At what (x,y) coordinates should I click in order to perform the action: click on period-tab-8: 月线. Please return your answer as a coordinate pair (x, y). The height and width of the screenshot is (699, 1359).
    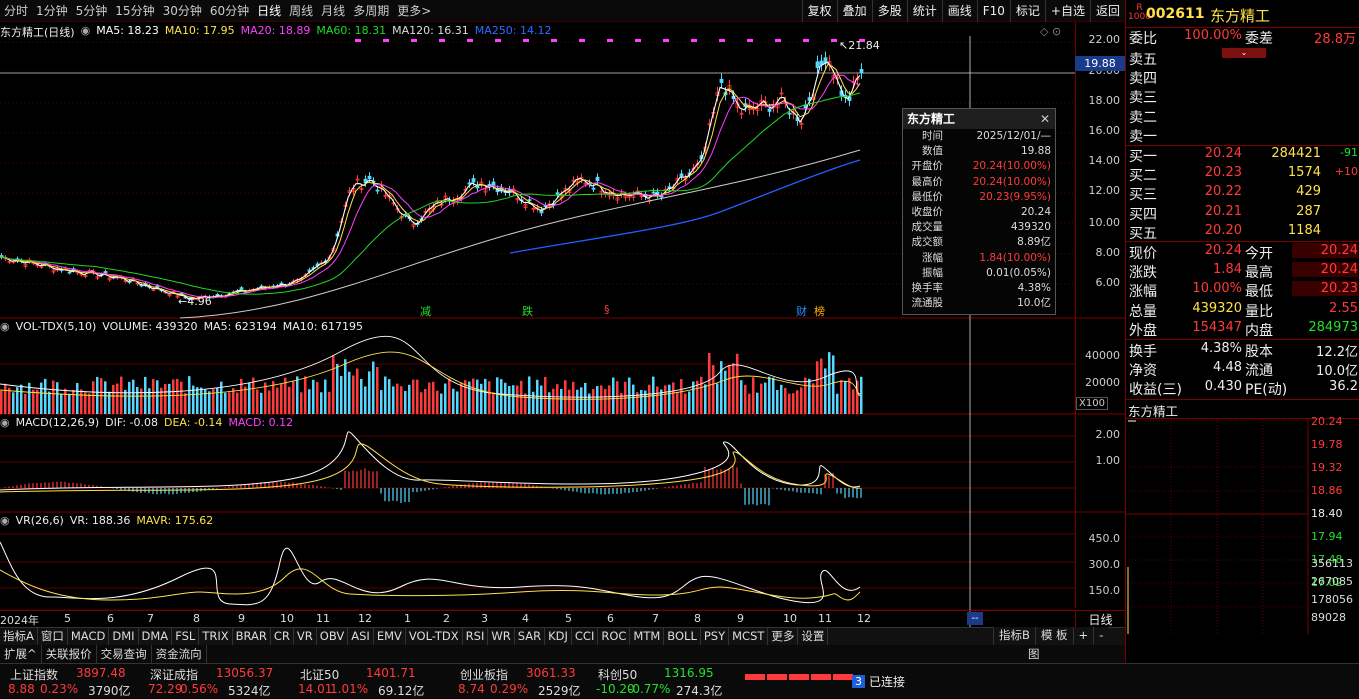
    Looking at the image, I should click on (333, 10).